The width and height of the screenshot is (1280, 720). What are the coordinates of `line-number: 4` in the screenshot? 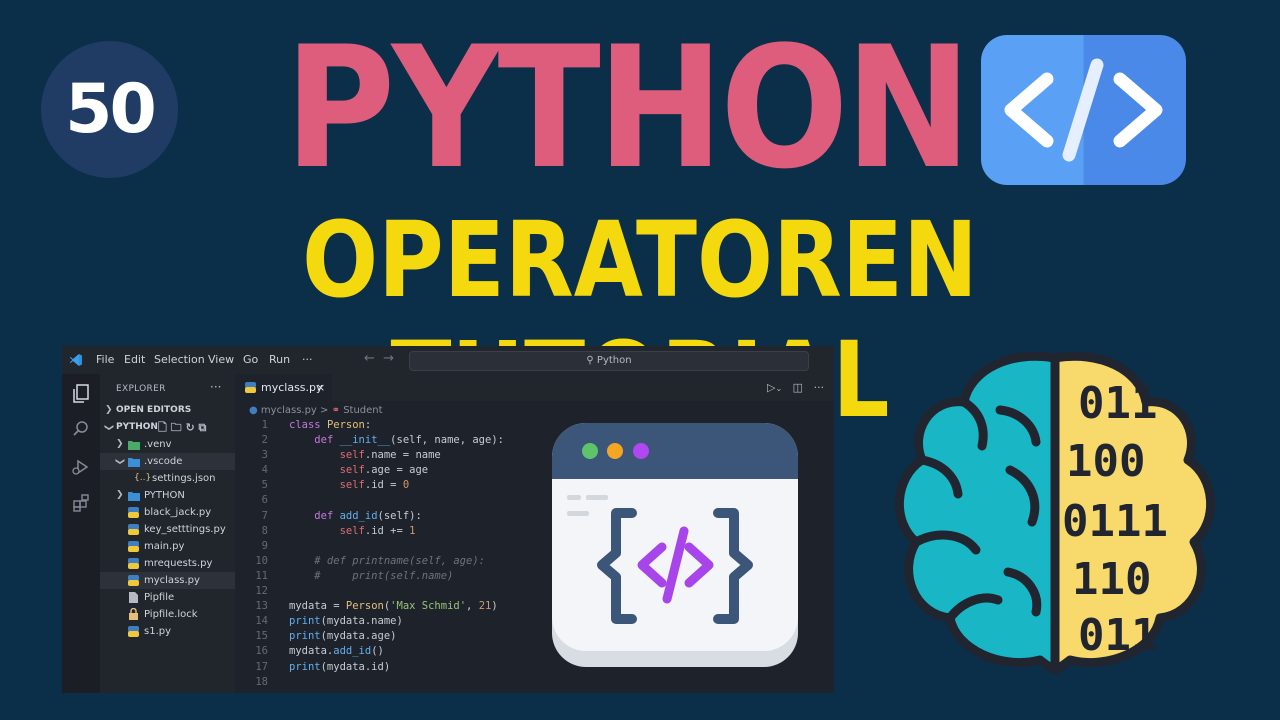 It's located at (264, 470).